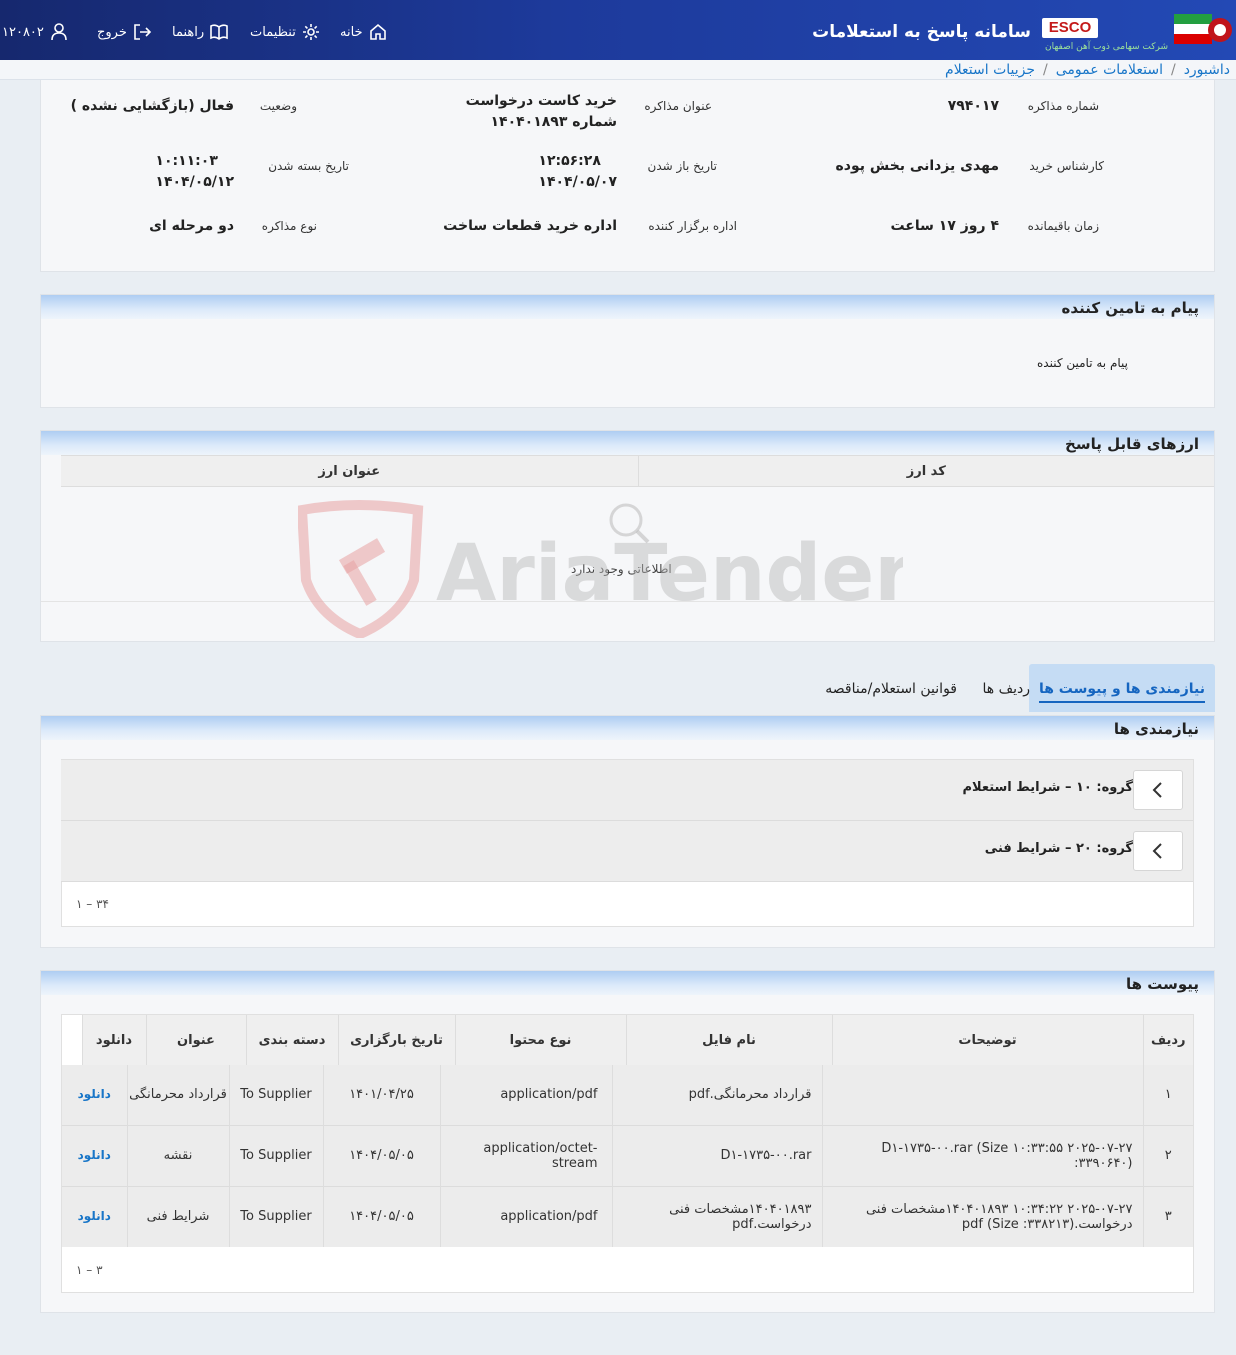  What do you see at coordinates (627, 728) in the screenshot?
I see `requirements-title: نیازمندی ها` at bounding box center [627, 728].